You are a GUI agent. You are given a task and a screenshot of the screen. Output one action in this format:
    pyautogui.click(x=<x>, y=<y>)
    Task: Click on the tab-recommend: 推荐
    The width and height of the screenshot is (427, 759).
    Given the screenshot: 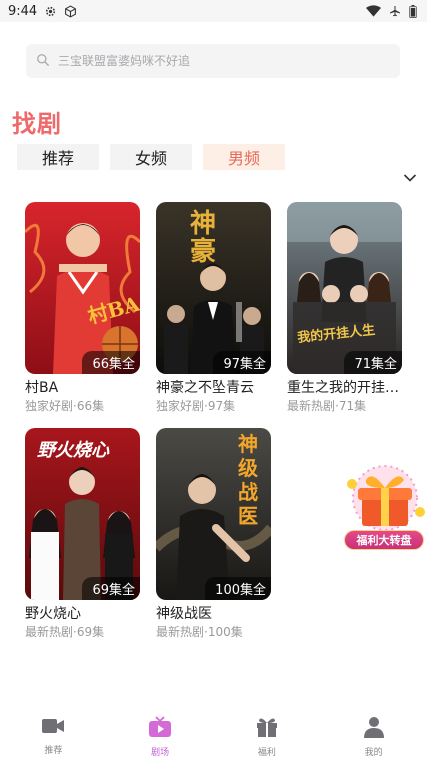 What is the action you would take?
    pyautogui.click(x=58, y=157)
    